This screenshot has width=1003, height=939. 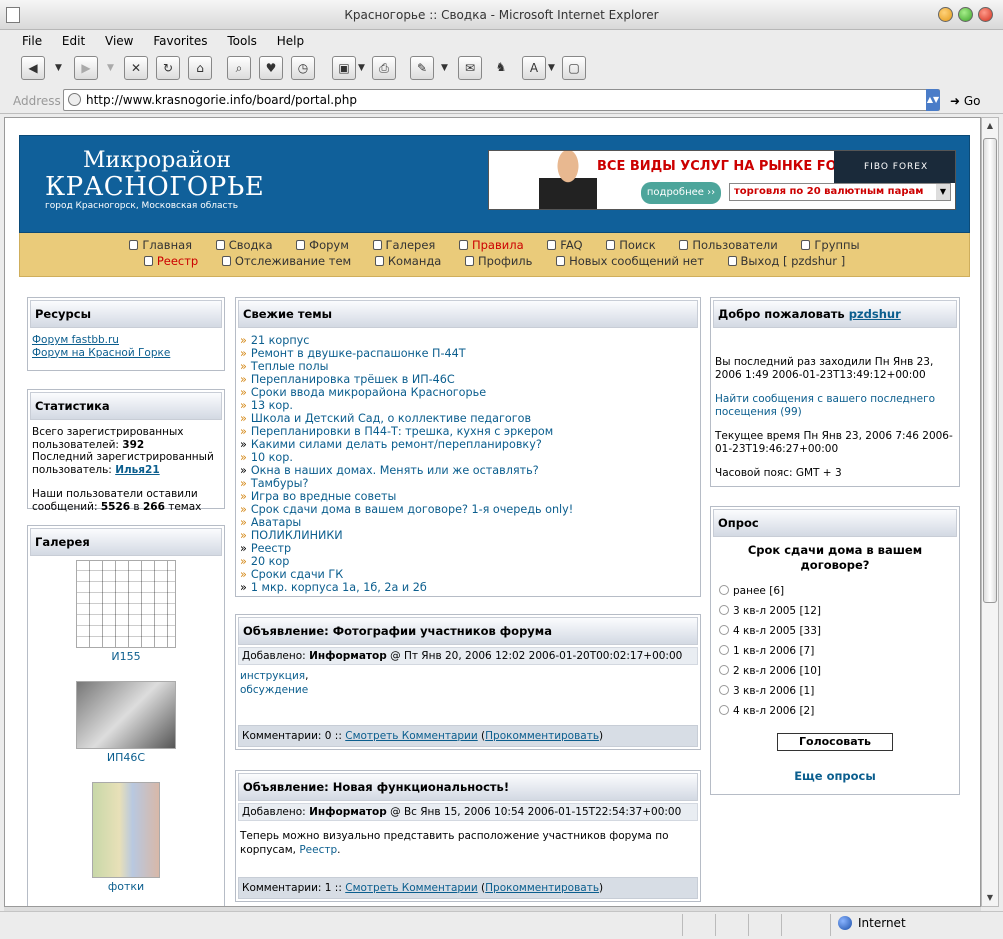 I want to click on topic-item: » Сроки ввода микрорайона Красногорье, so click(x=468, y=392).